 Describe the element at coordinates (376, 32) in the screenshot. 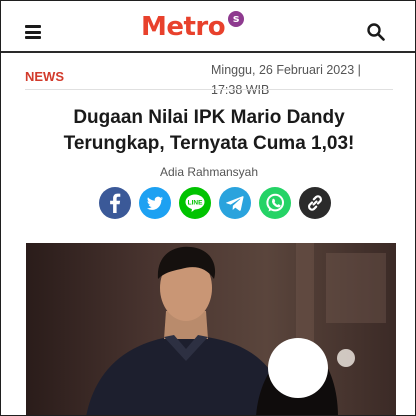

I see `search-icon` at that location.